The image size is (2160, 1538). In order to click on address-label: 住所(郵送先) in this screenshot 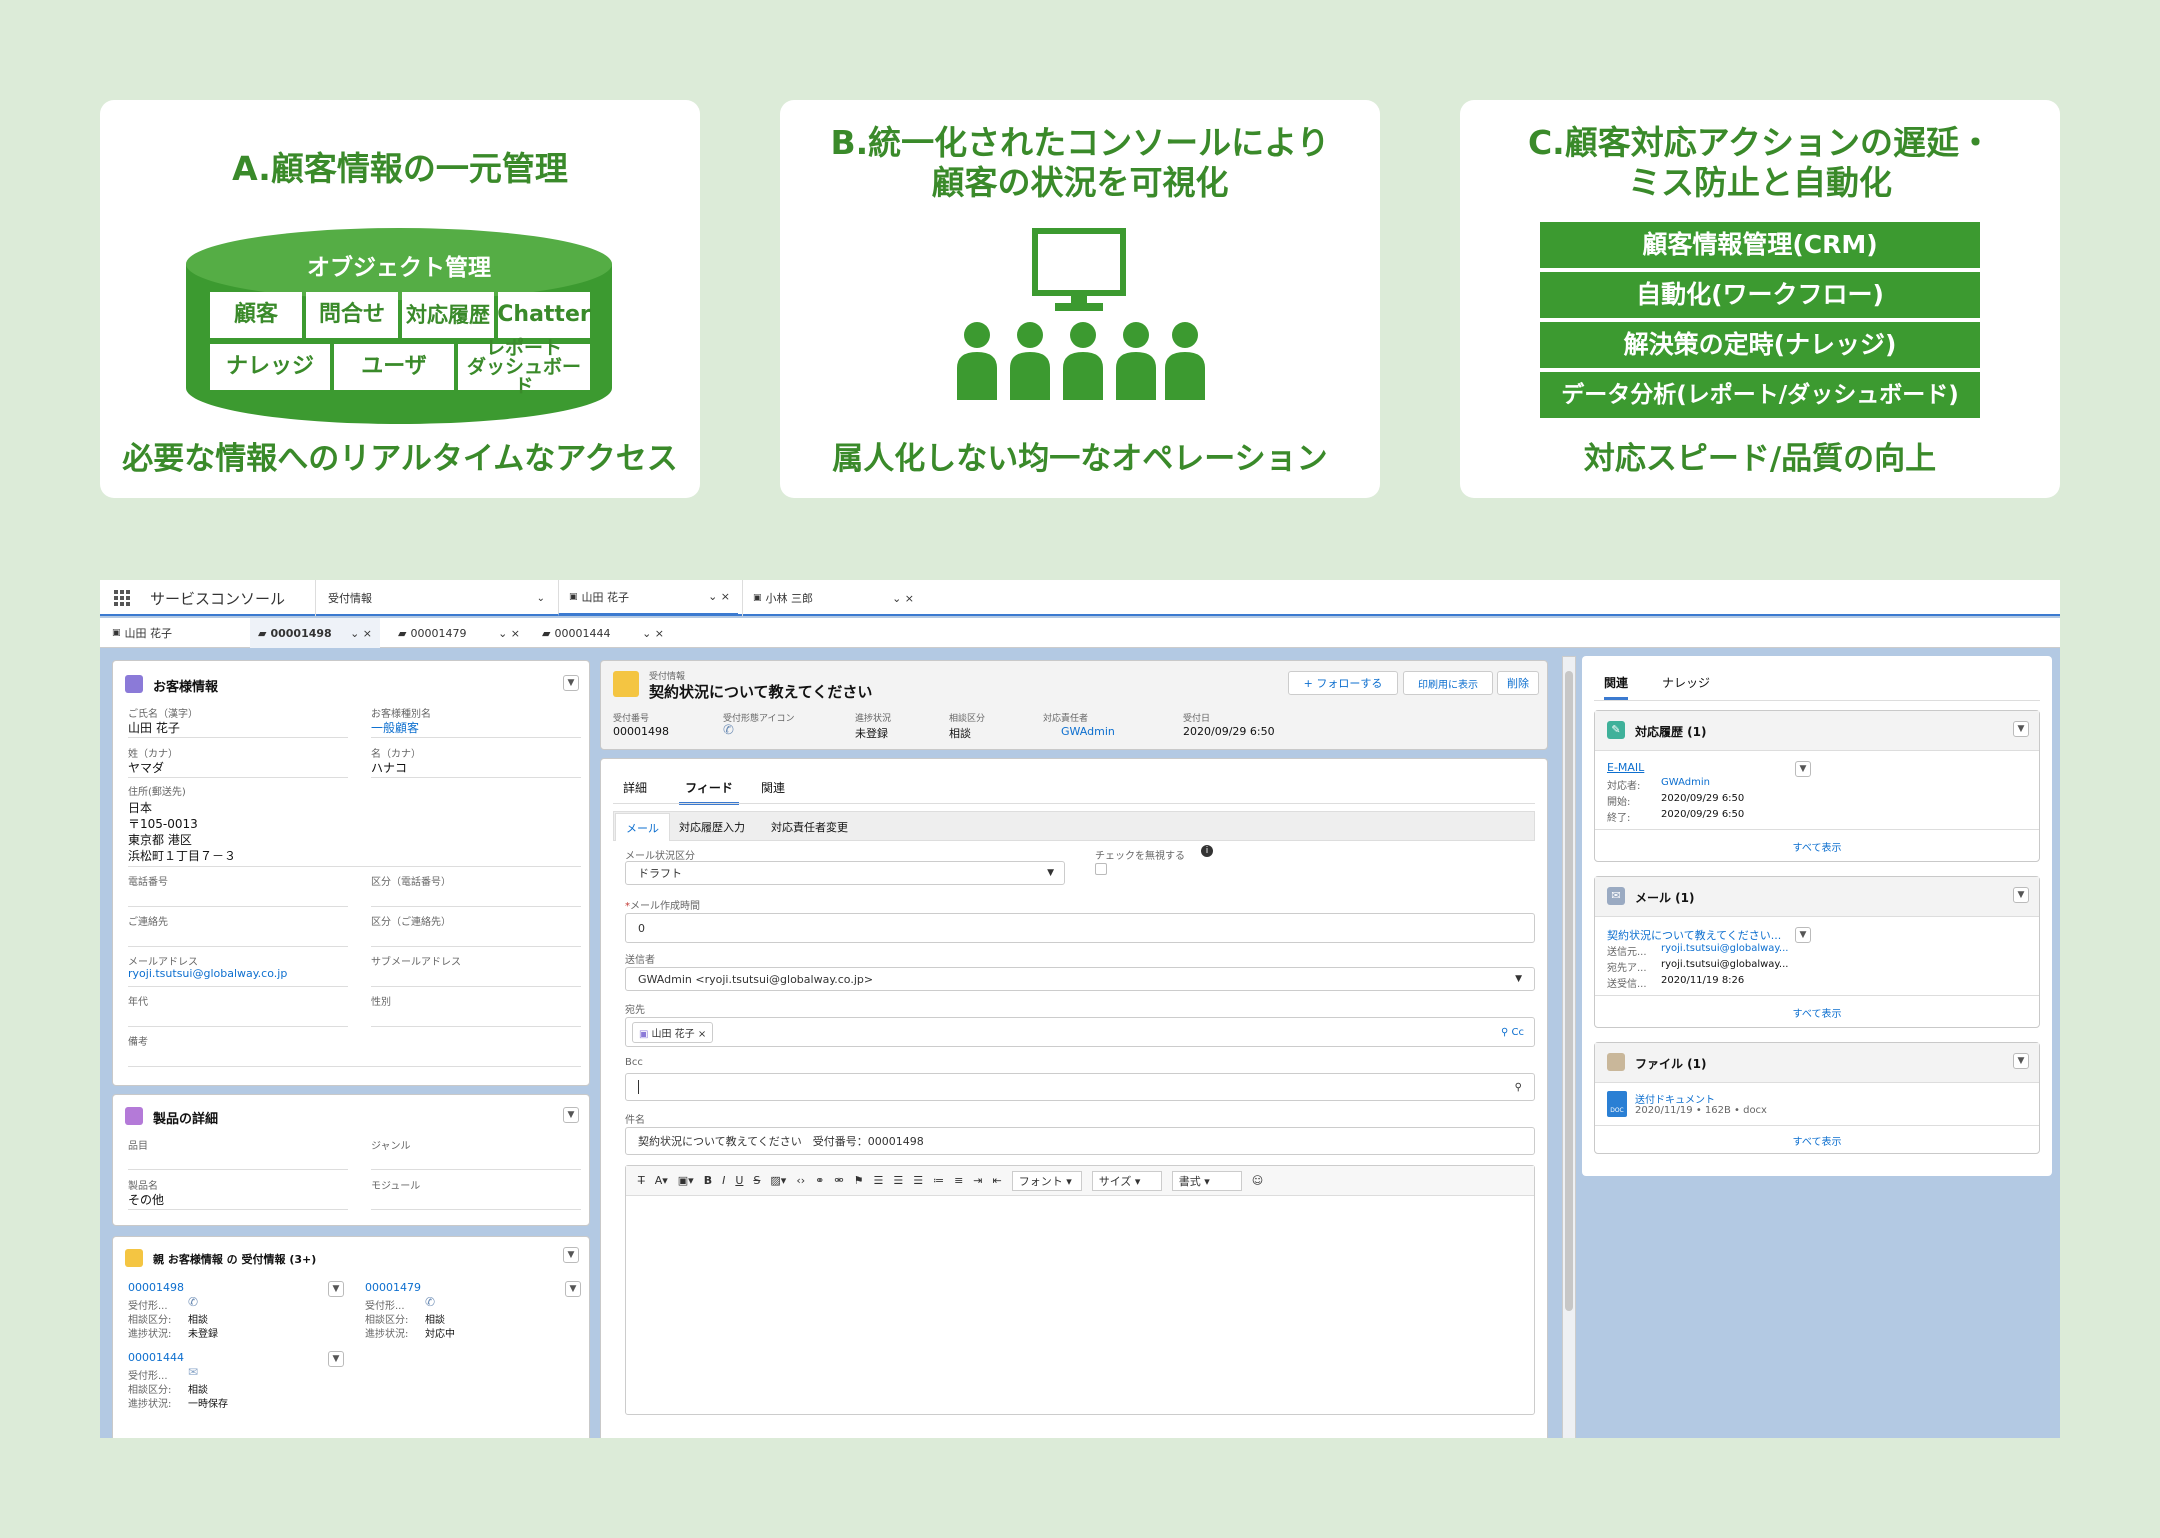, I will do `click(157, 792)`.